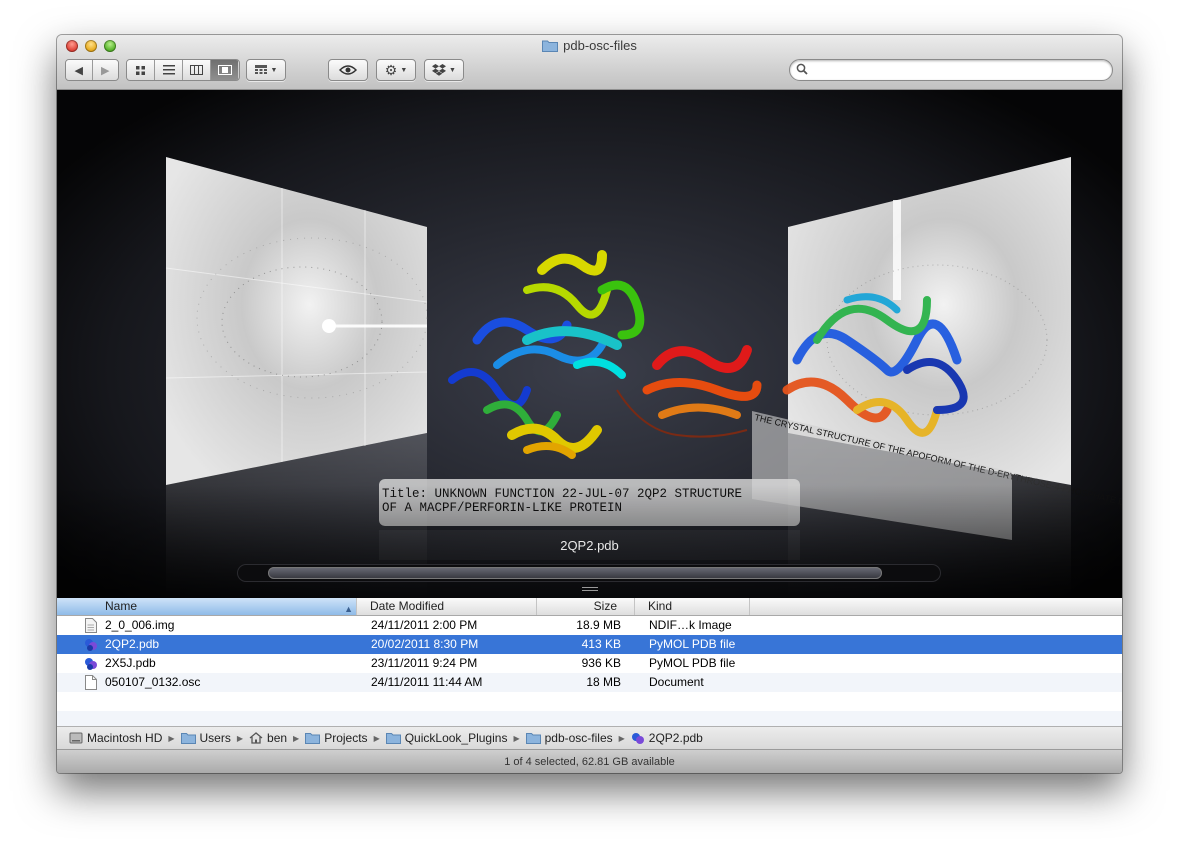 The height and width of the screenshot is (853, 1179). Describe the element at coordinates (140, 625) in the screenshot. I see `file-name: 2_0_006.img` at that location.